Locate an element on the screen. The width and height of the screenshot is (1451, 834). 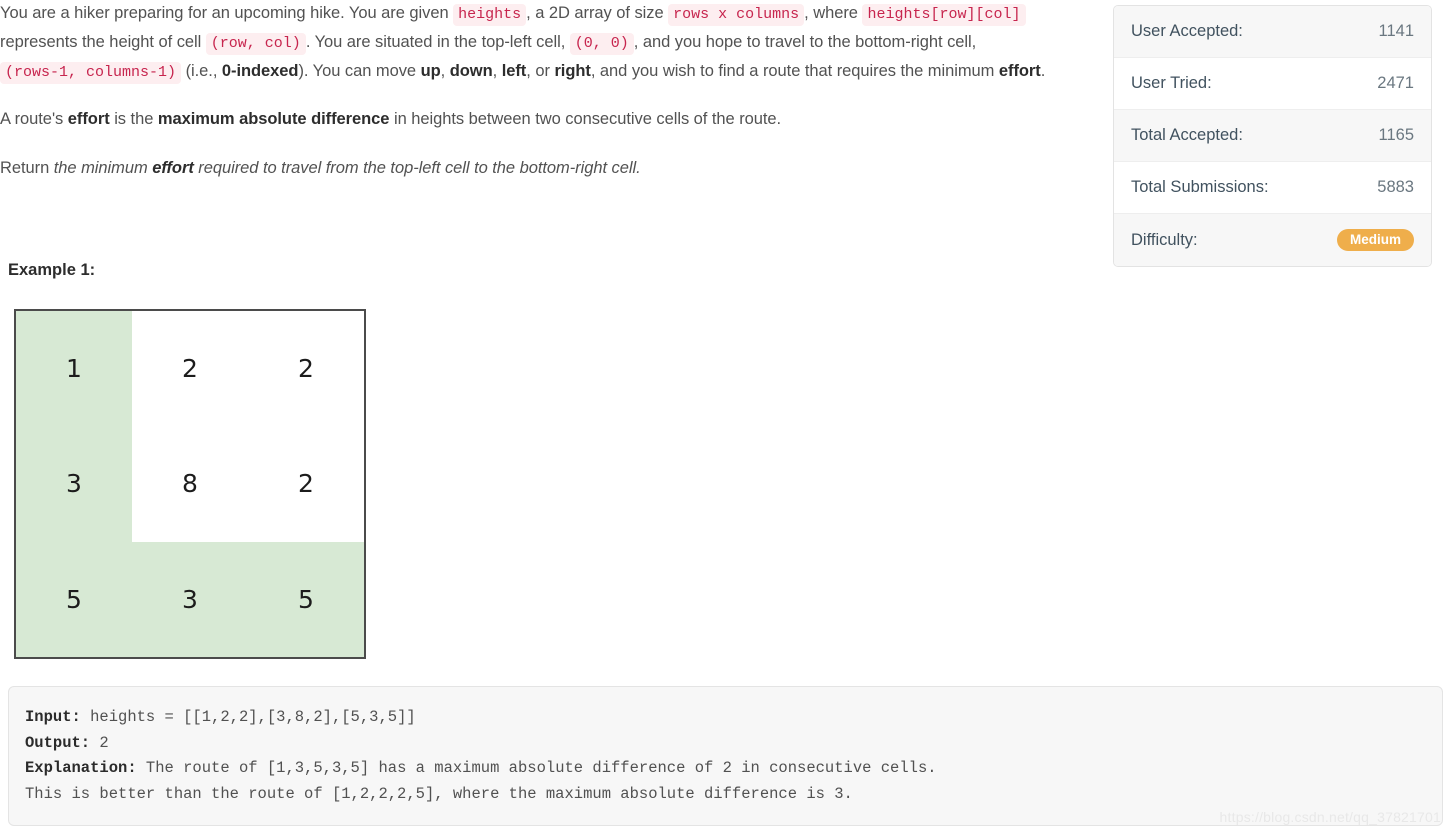
grid-cell-r2-c1: 3 is located at coordinates (190, 599).